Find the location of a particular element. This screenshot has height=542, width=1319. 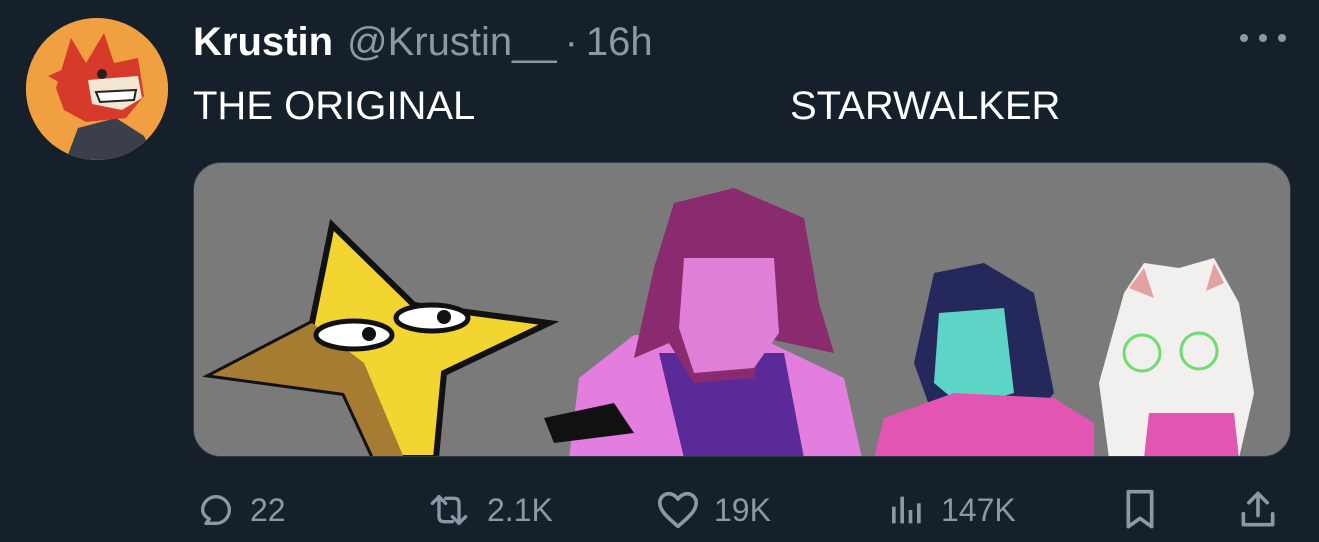

avatar-image is located at coordinates (97, 89).